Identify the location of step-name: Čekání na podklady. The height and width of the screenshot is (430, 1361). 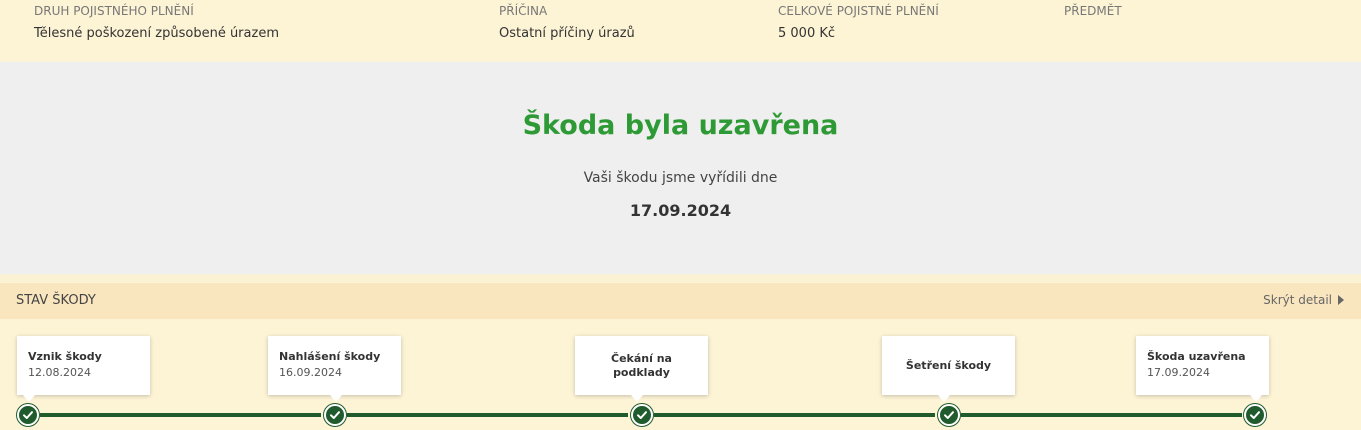
(641, 365).